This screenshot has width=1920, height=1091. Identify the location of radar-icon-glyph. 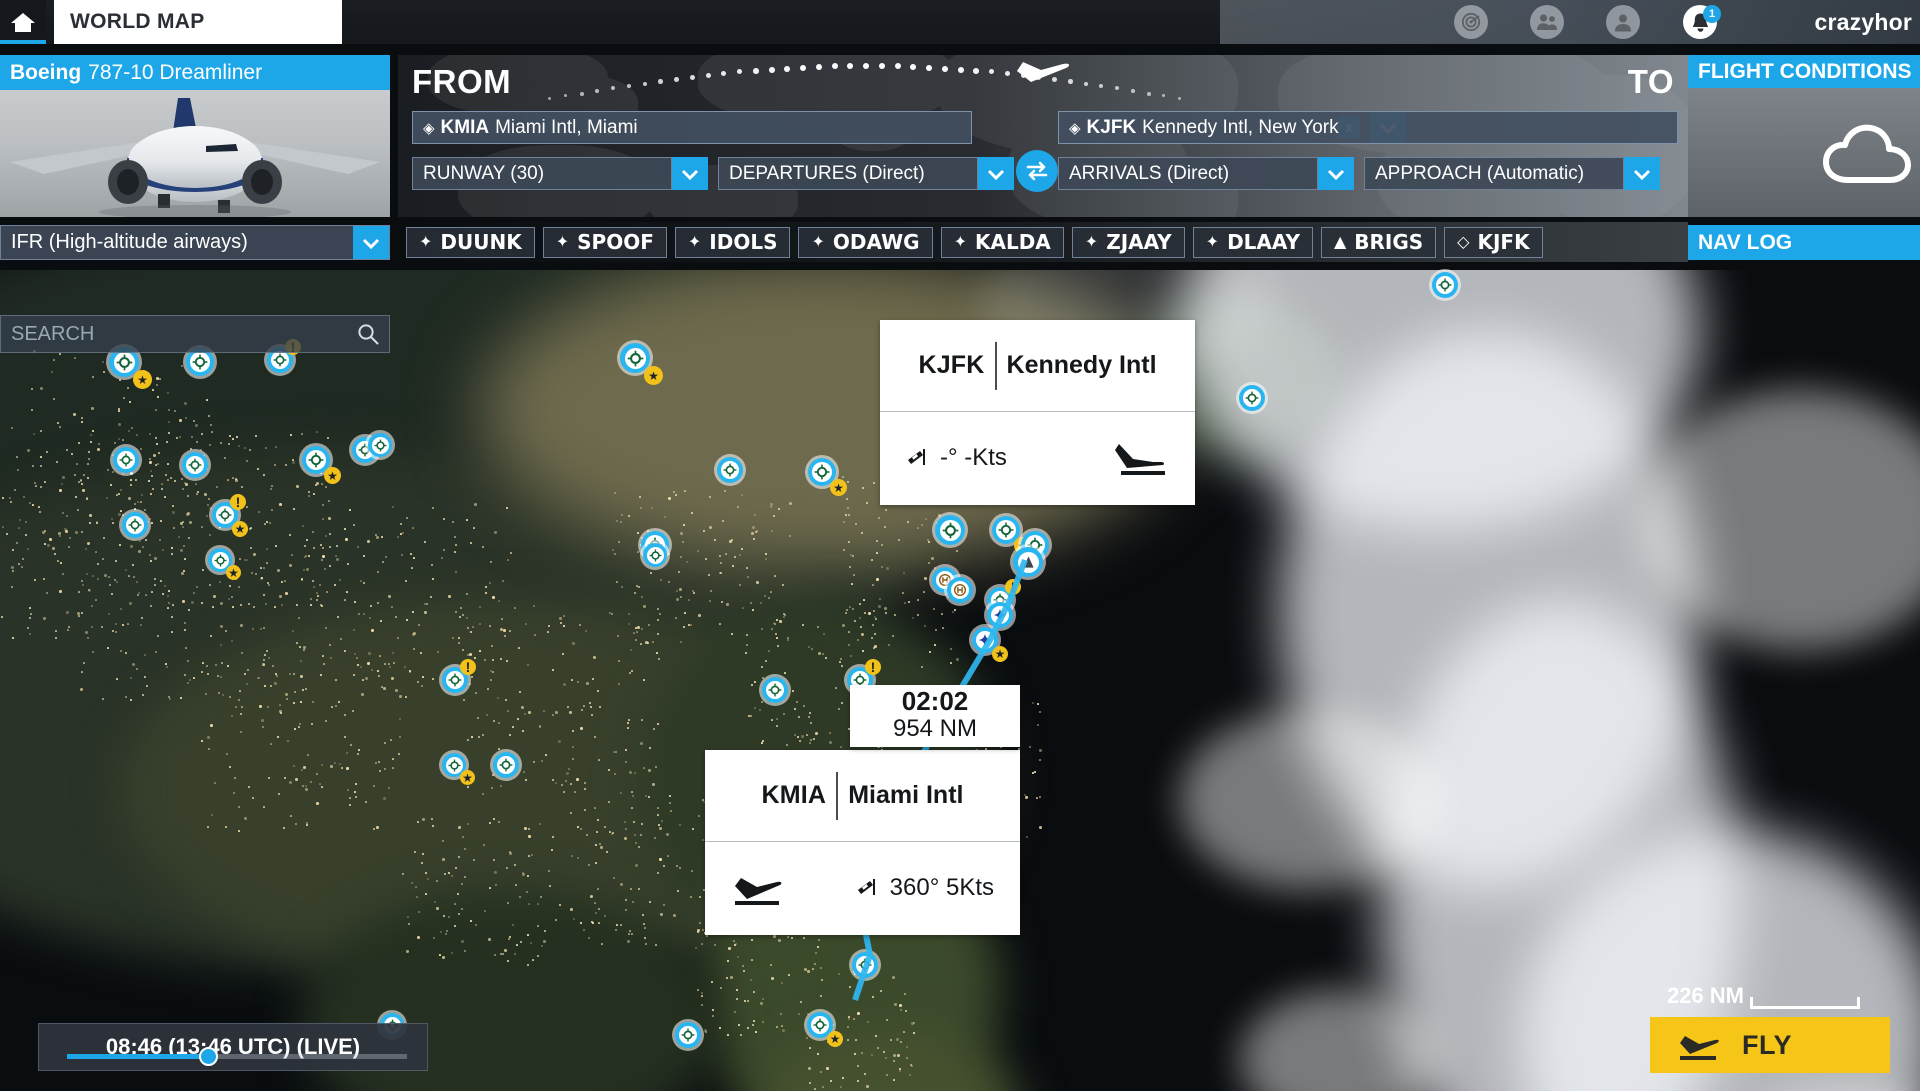
(1471, 22).